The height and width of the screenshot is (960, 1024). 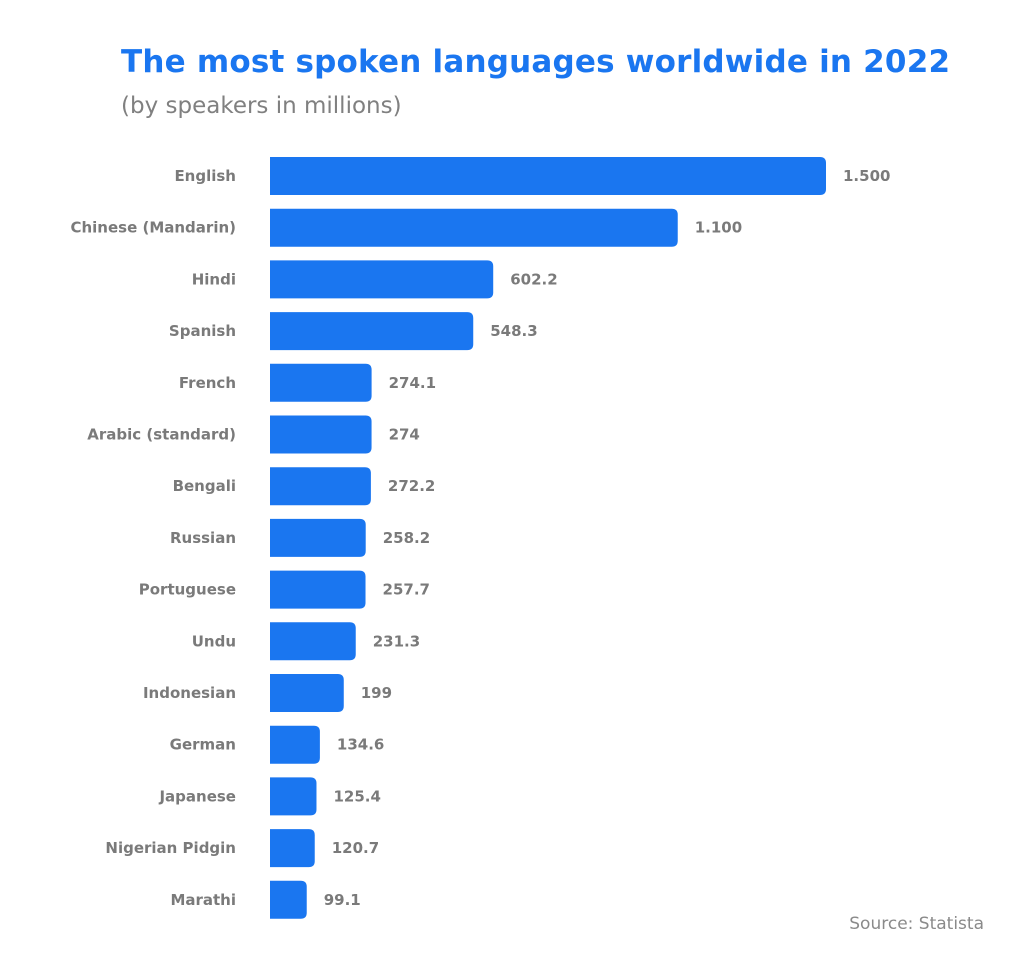 I want to click on category-label: Nigerian Pidgin, so click(x=170, y=848).